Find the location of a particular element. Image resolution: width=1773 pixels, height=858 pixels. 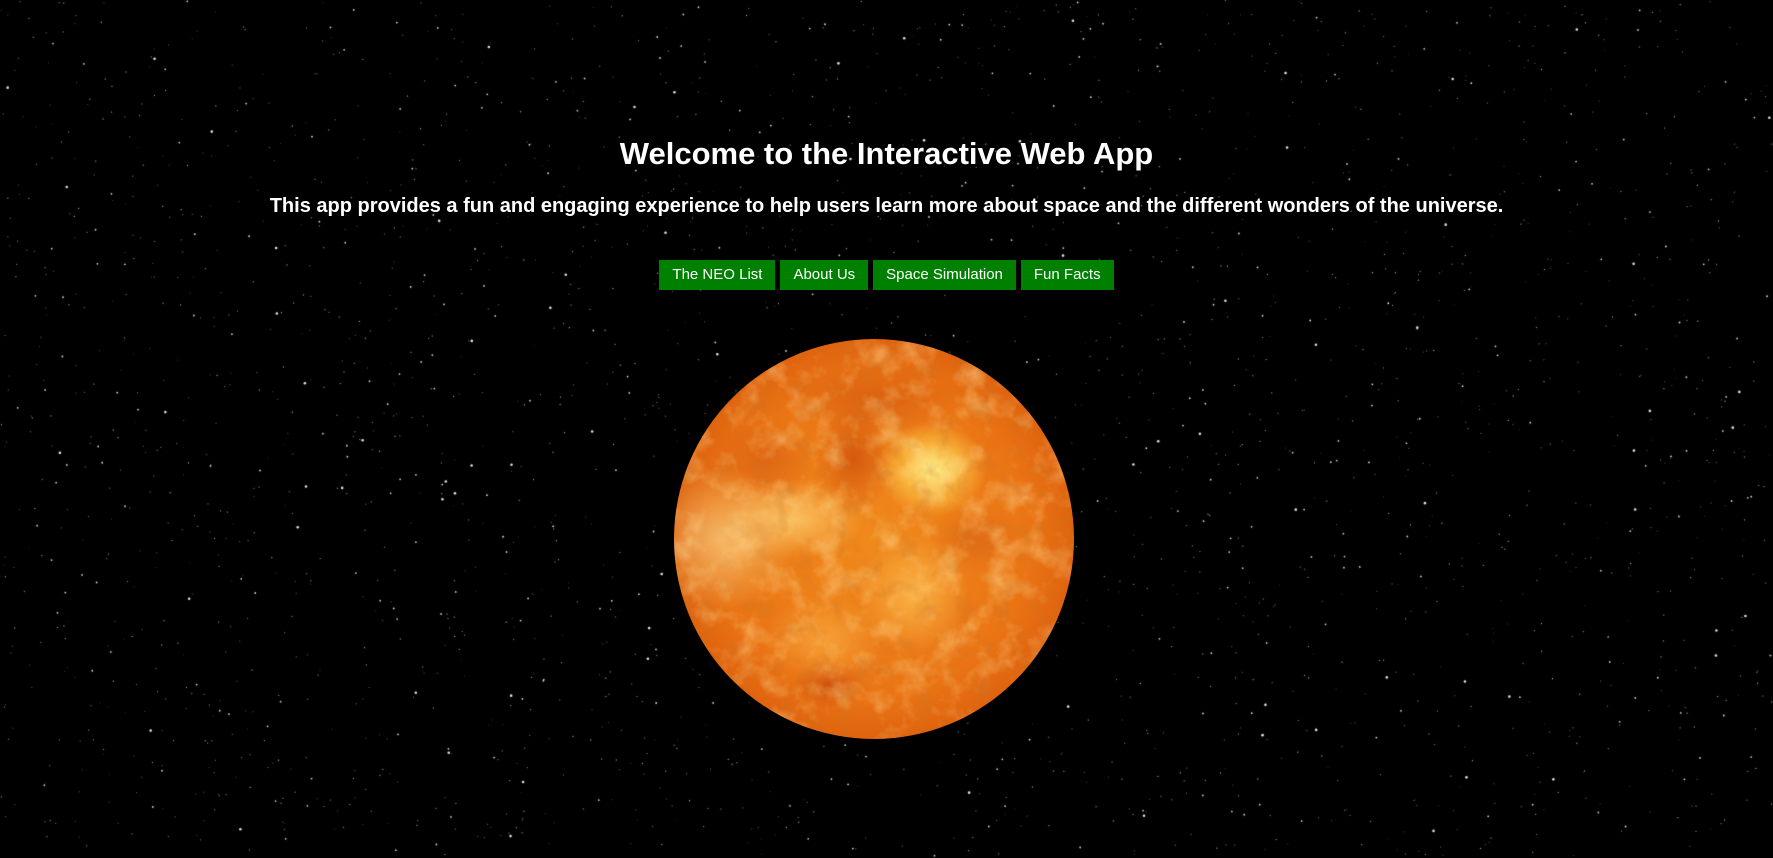

space-simulation-button: Space Simulation is located at coordinates (944, 275).